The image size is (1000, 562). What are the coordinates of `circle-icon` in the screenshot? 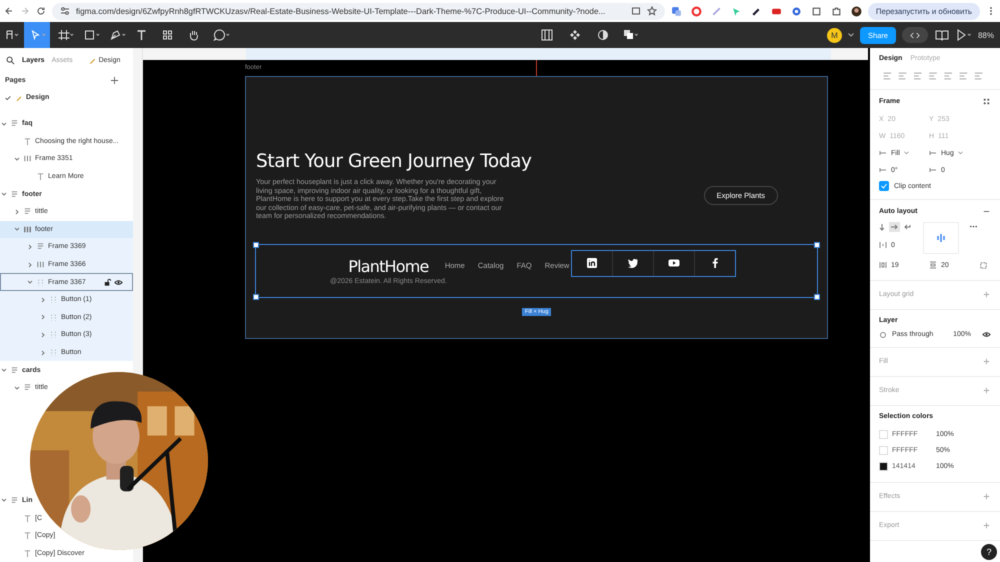 It's located at (796, 11).